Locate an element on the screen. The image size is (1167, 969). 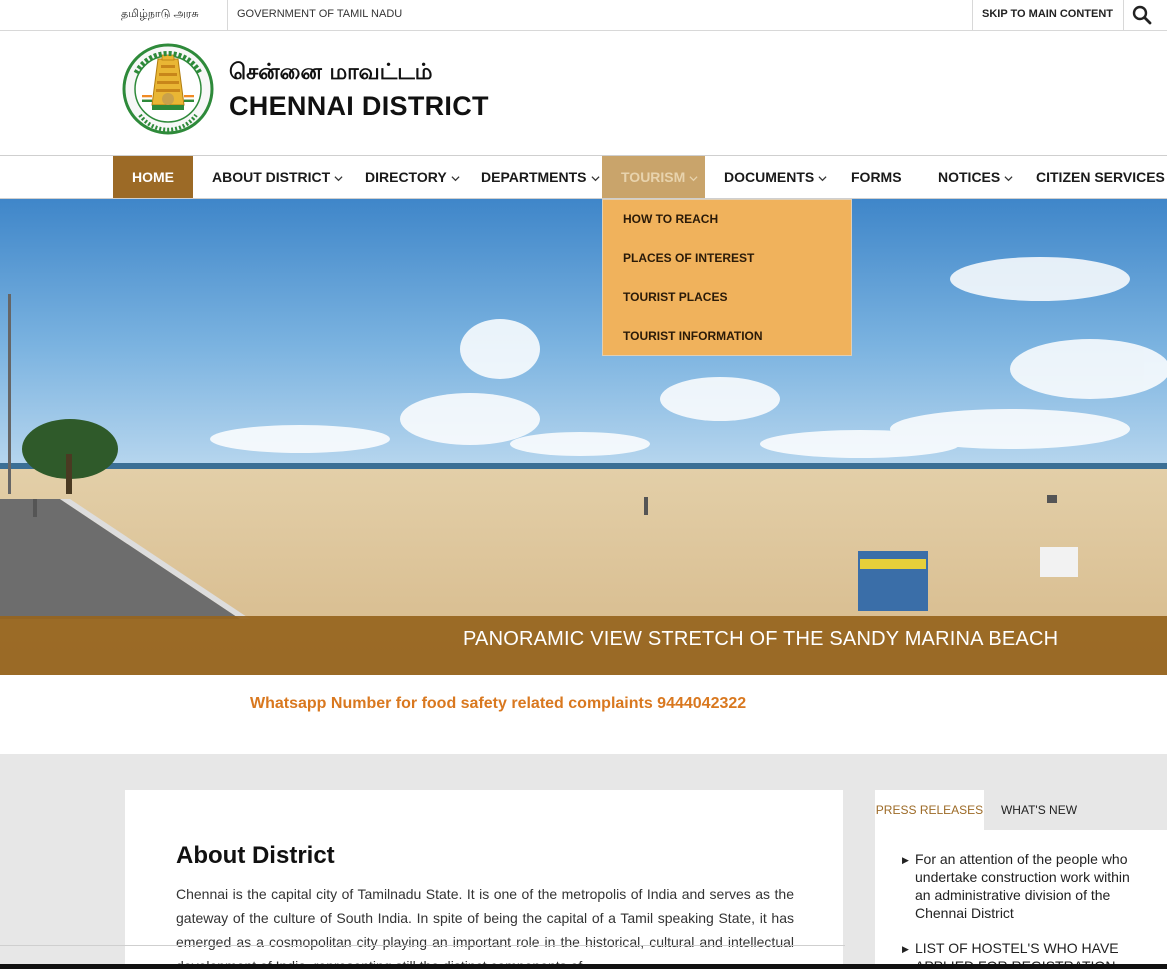
tamil-gov-label: தமிழ்நாடு அரசு is located at coordinates (160, 15).